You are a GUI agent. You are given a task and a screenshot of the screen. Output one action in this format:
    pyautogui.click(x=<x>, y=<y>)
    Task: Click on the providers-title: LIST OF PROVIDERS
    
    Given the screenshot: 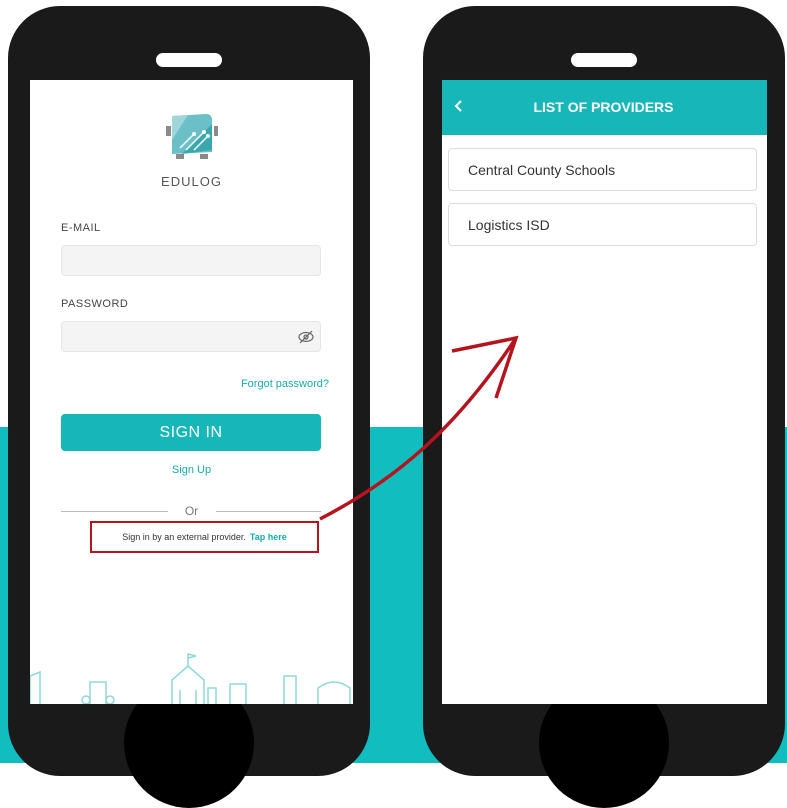 What is the action you would take?
    pyautogui.click(x=603, y=107)
    